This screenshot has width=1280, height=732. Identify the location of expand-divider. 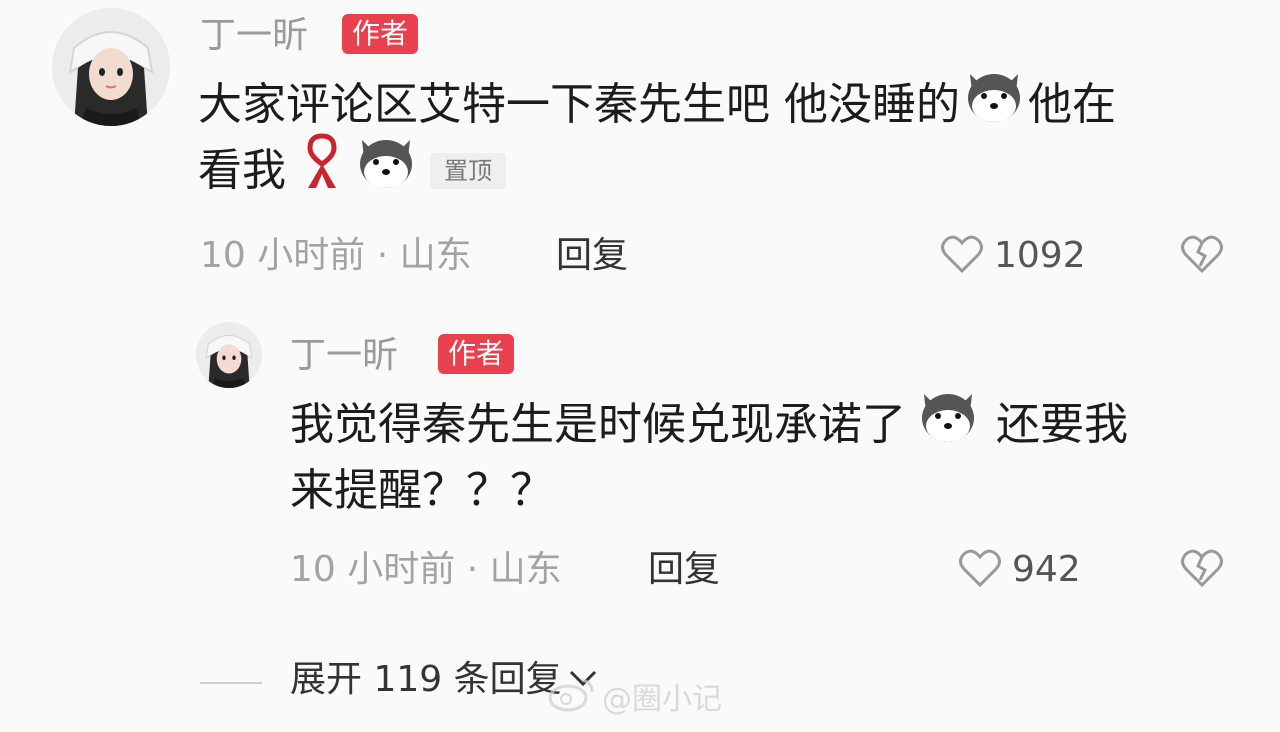
(231, 683).